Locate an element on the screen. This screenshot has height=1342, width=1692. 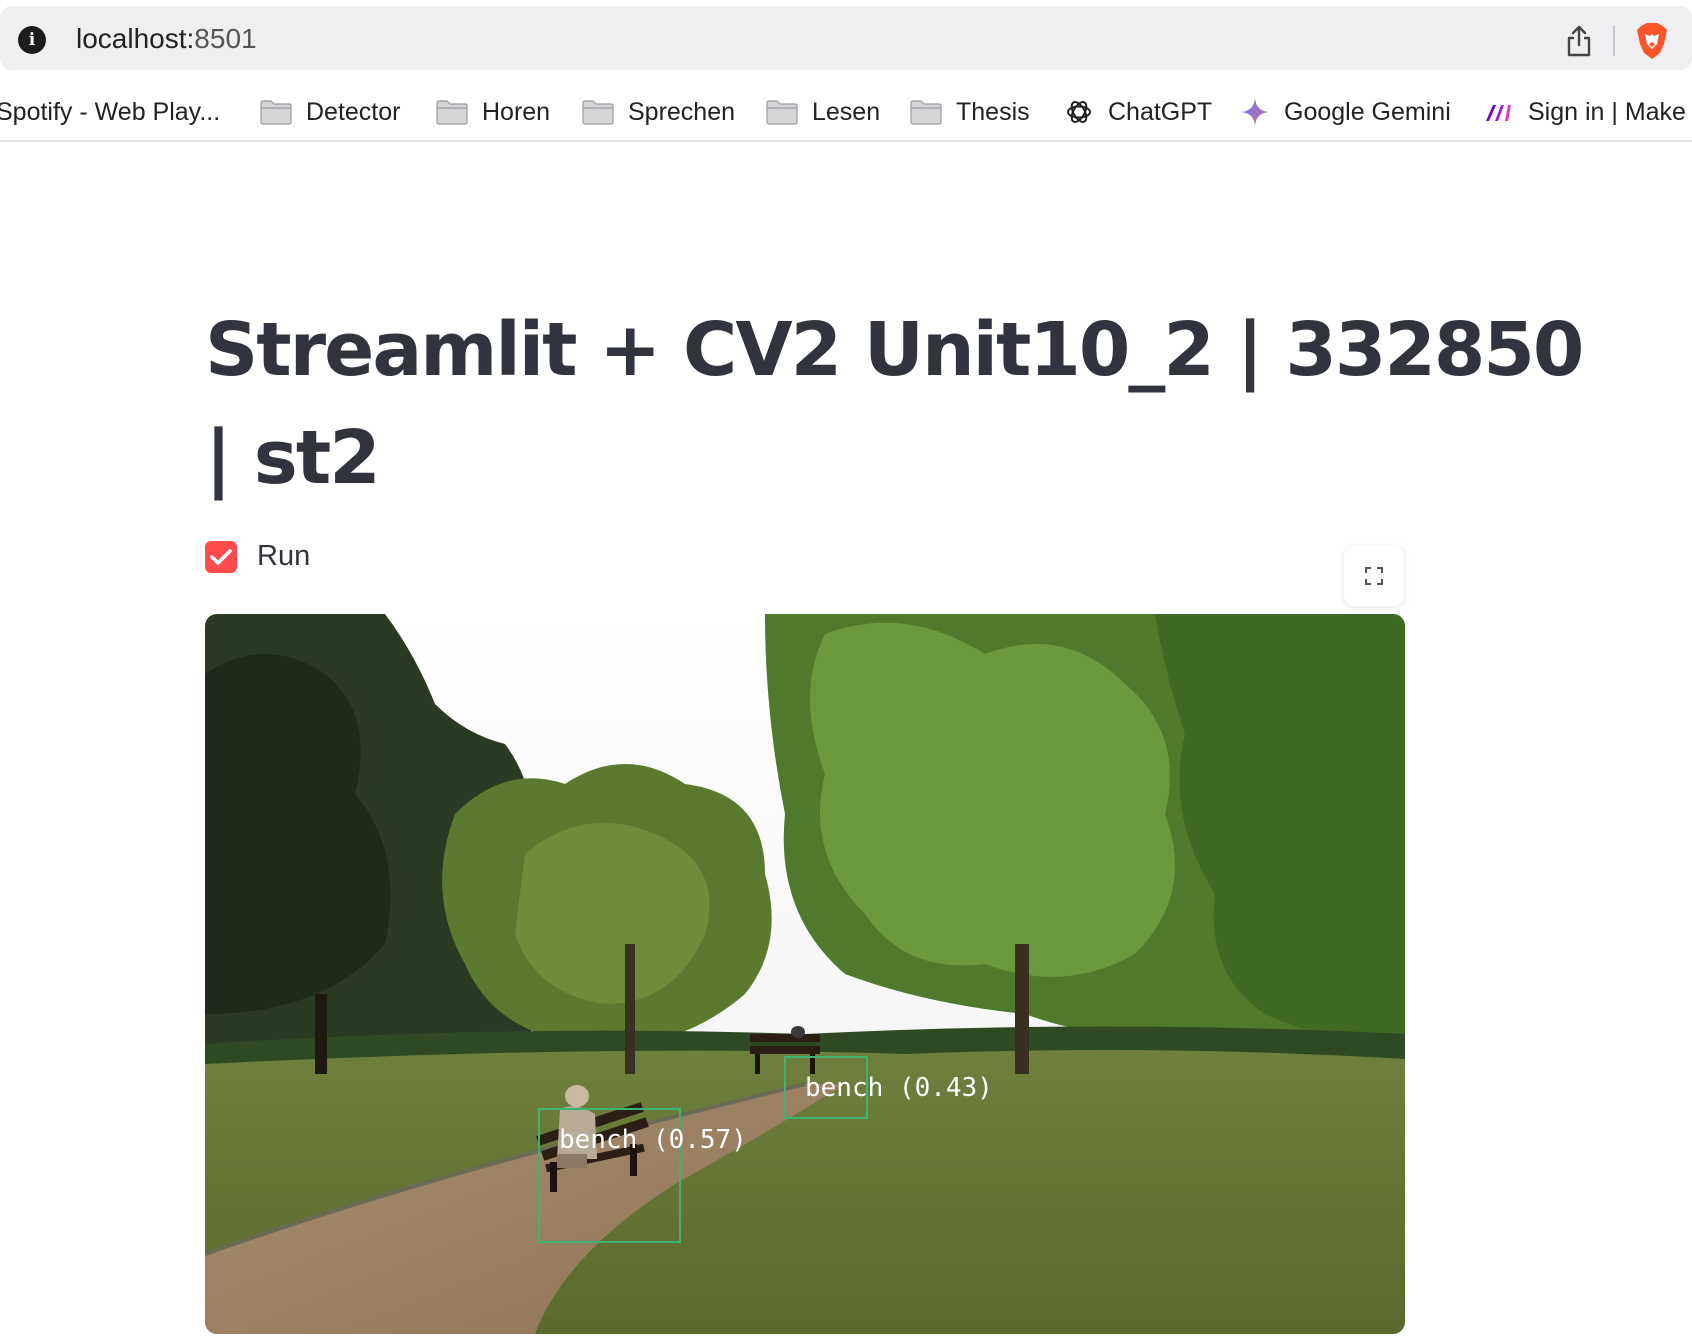
fullscreen-button is located at coordinates (1374, 576).